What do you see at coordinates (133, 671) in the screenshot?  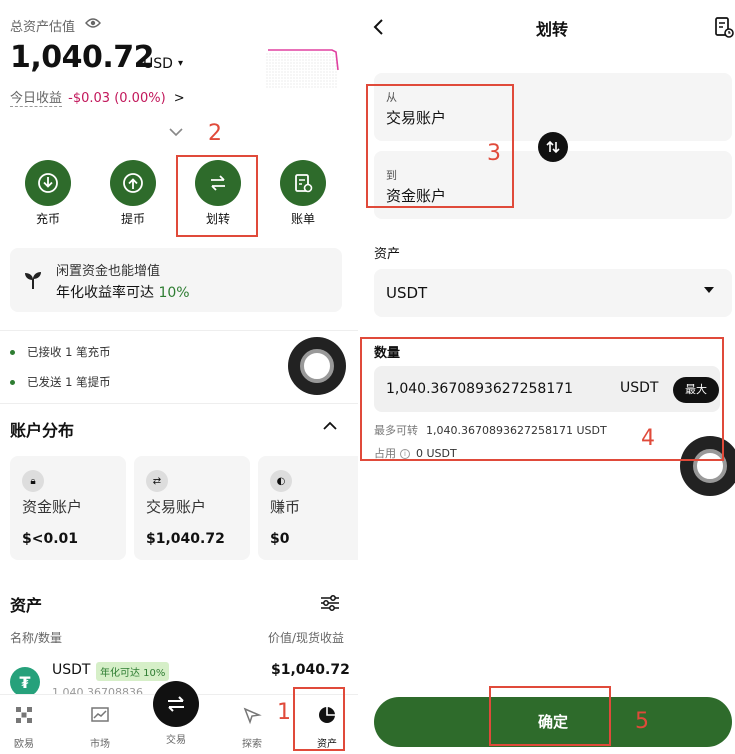 I see `asset-badge: 年化可达 10%` at bounding box center [133, 671].